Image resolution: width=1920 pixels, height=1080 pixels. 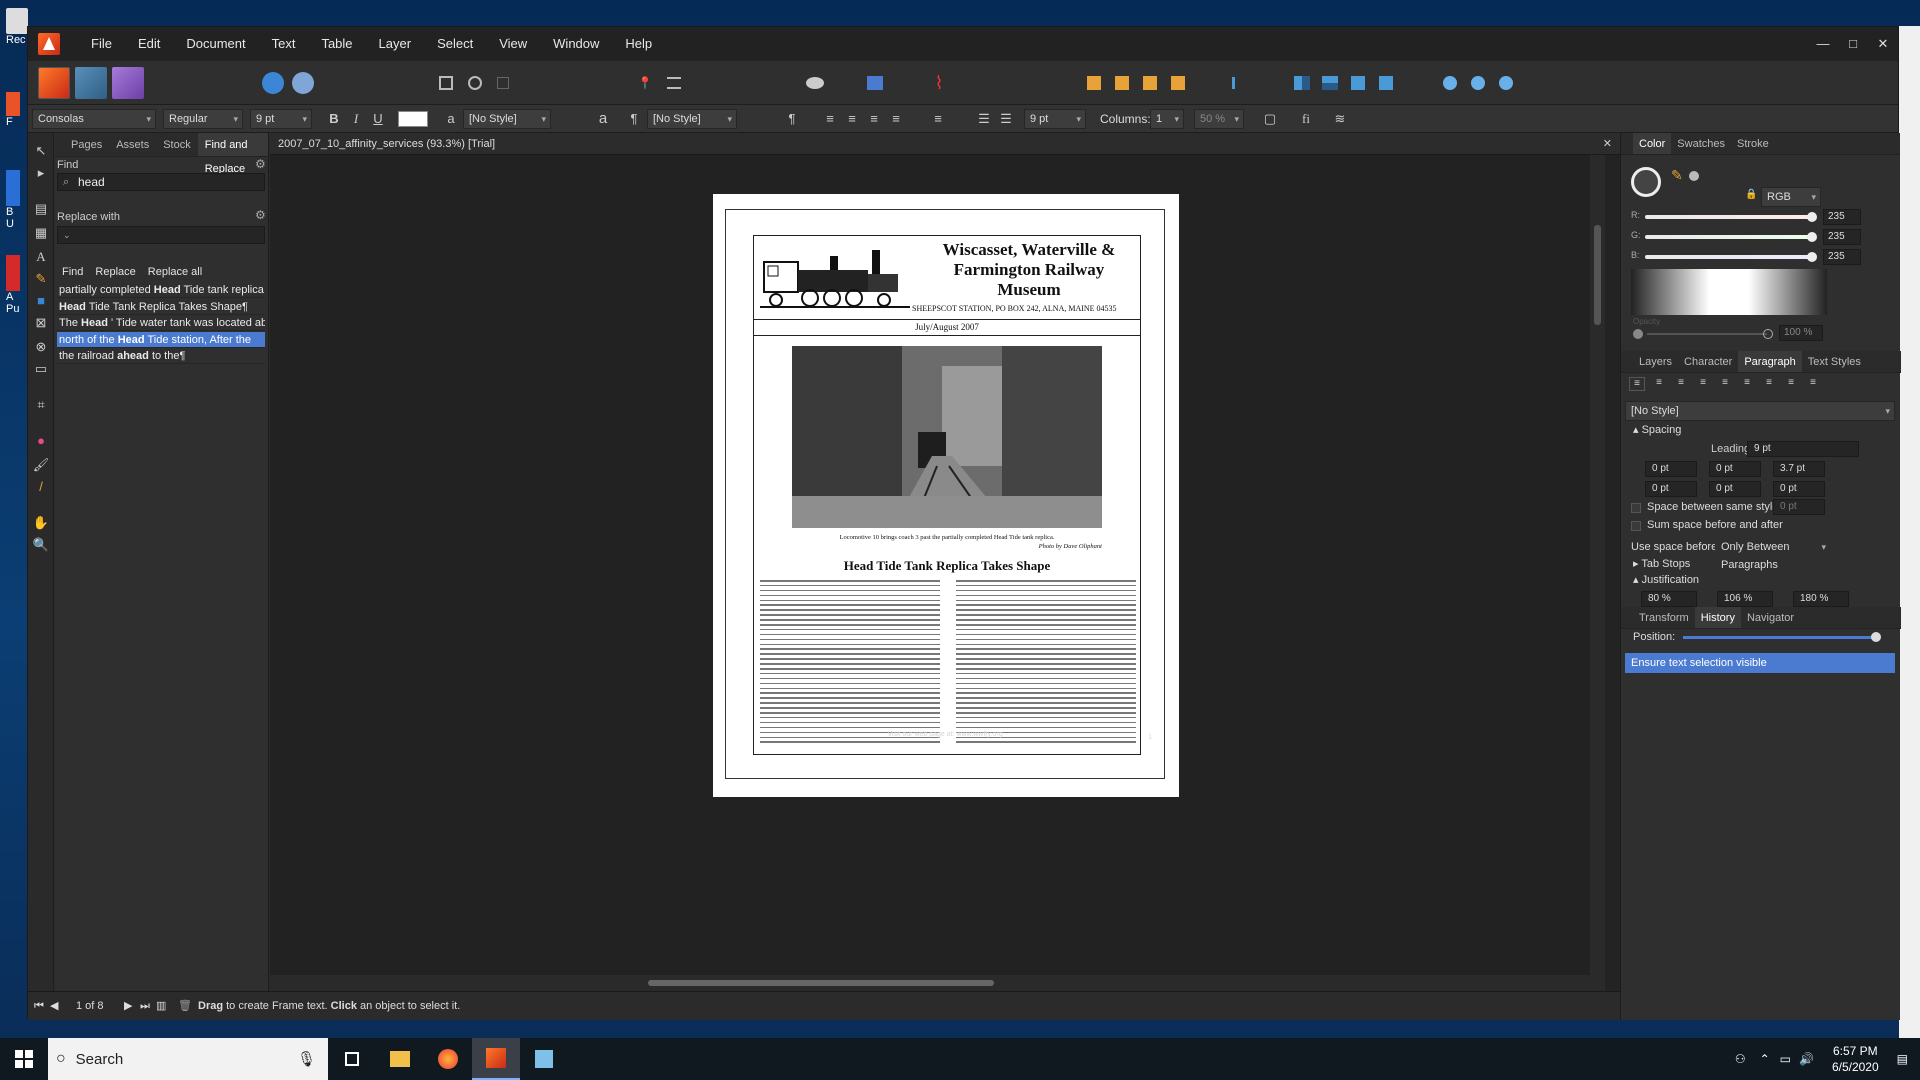 I want to click on show-hidden-icons-icon: ⌃, so click(x=1765, y=1059).